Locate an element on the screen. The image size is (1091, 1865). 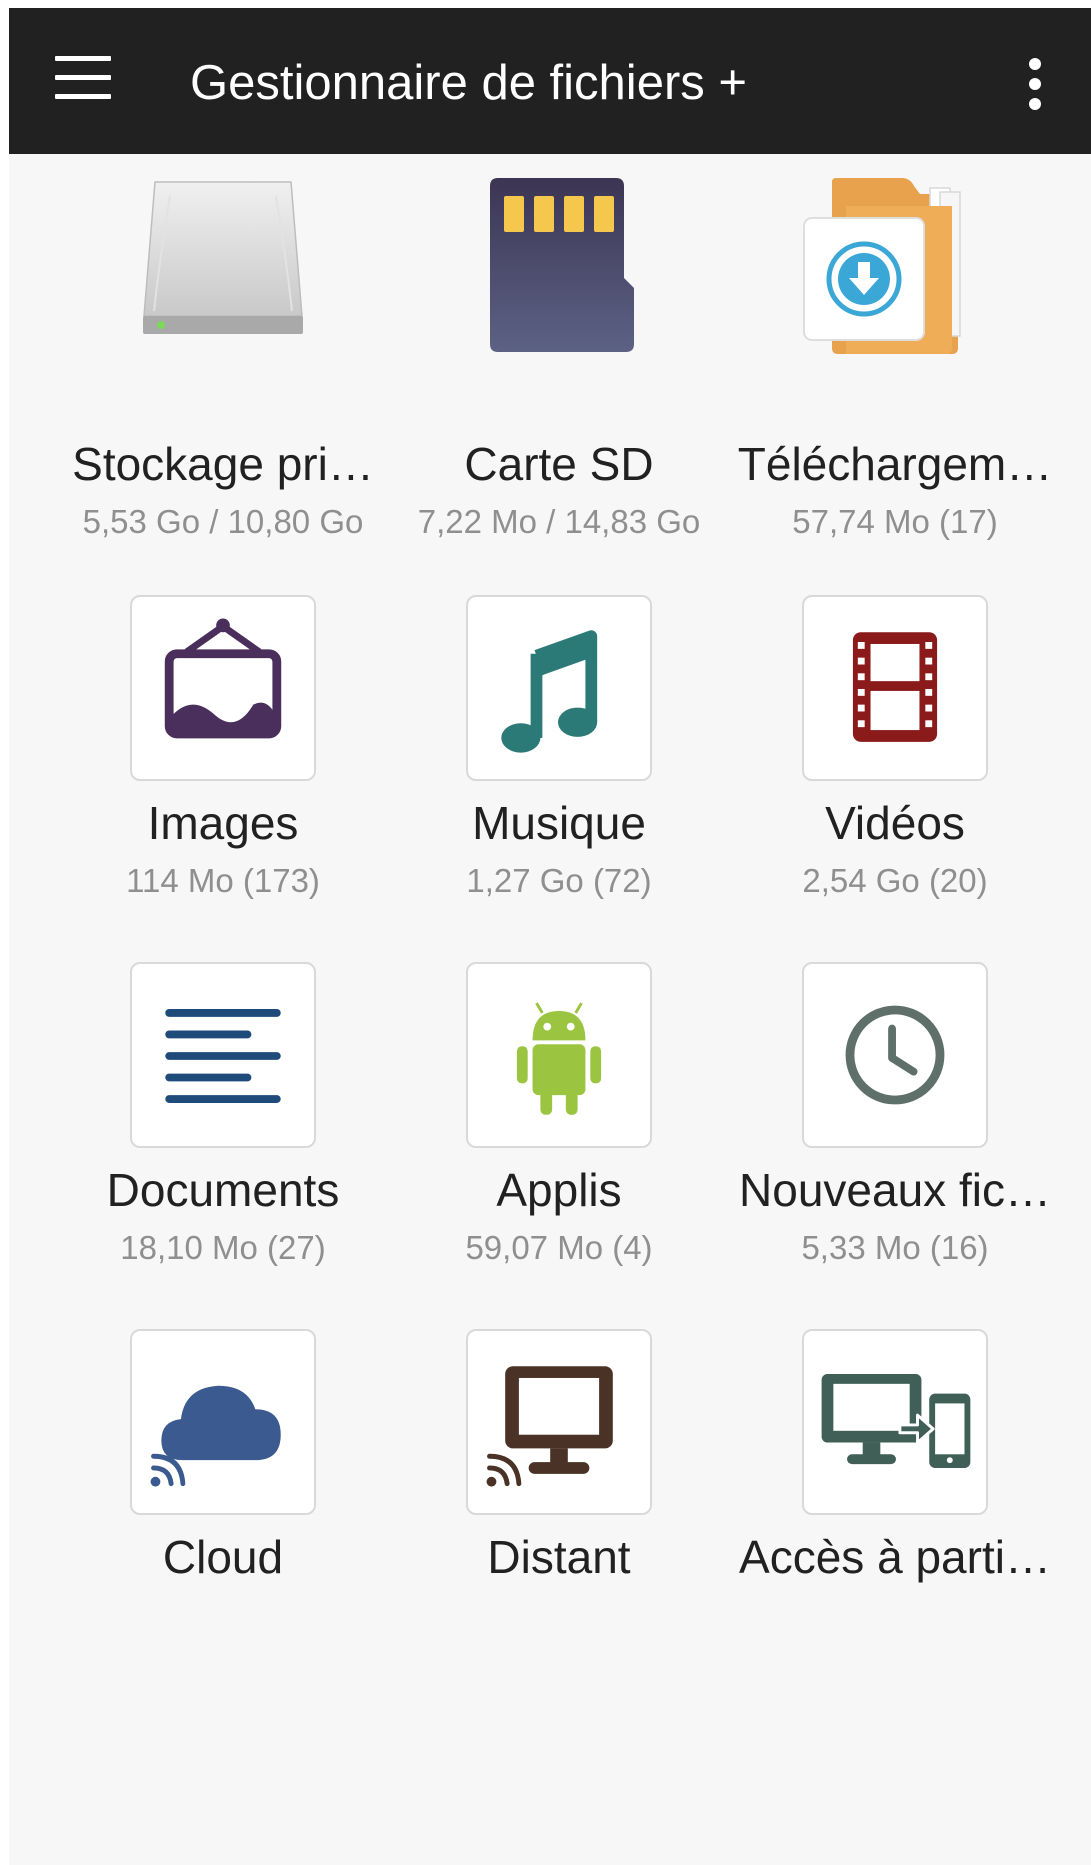
hard-drive-icon is located at coordinates (223, 269).